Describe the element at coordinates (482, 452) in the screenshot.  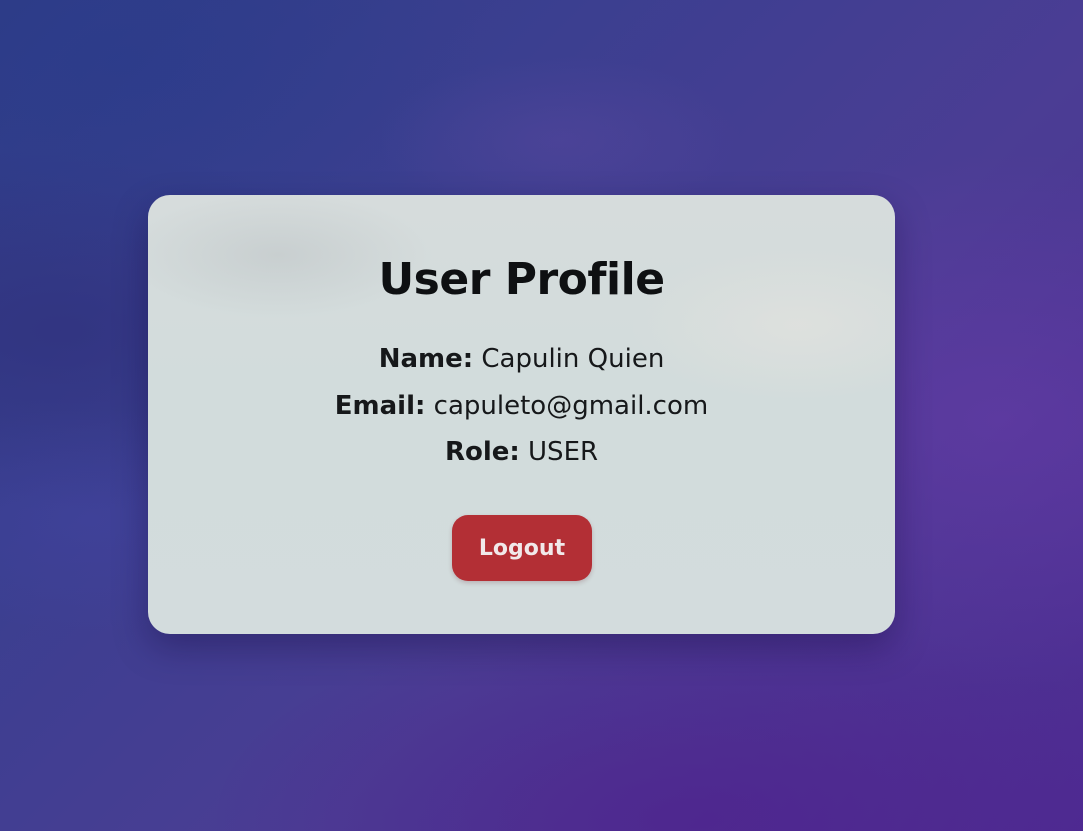
I see `role-label: Role:` at that location.